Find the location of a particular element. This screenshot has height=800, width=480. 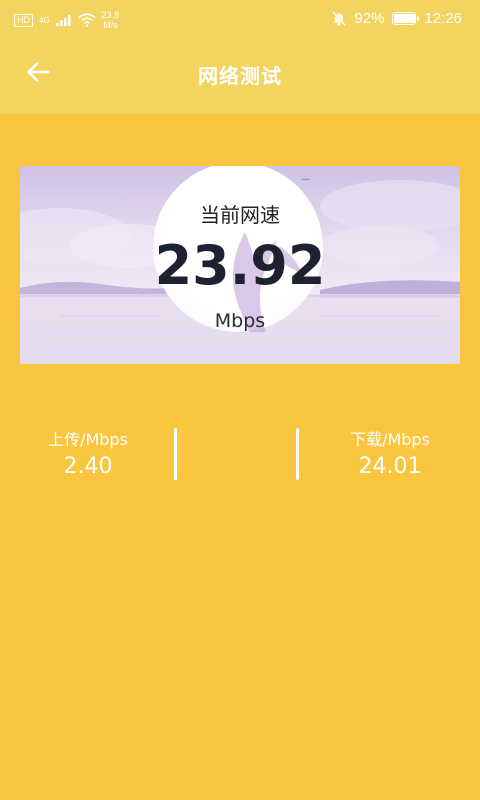

network-speed-unit: M/s is located at coordinates (110, 25).